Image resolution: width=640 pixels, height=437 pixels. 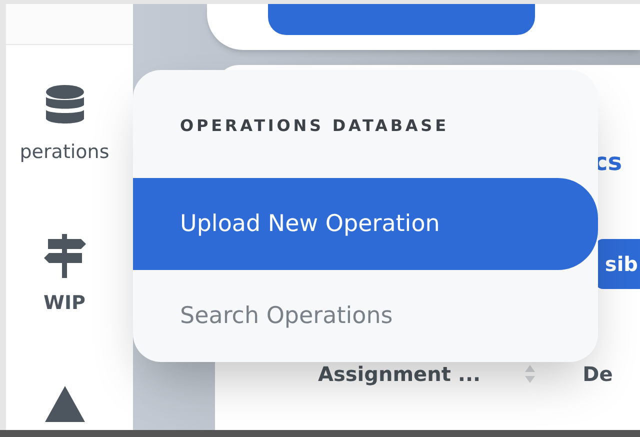 I want to click on column-header: De, so click(x=597, y=374).